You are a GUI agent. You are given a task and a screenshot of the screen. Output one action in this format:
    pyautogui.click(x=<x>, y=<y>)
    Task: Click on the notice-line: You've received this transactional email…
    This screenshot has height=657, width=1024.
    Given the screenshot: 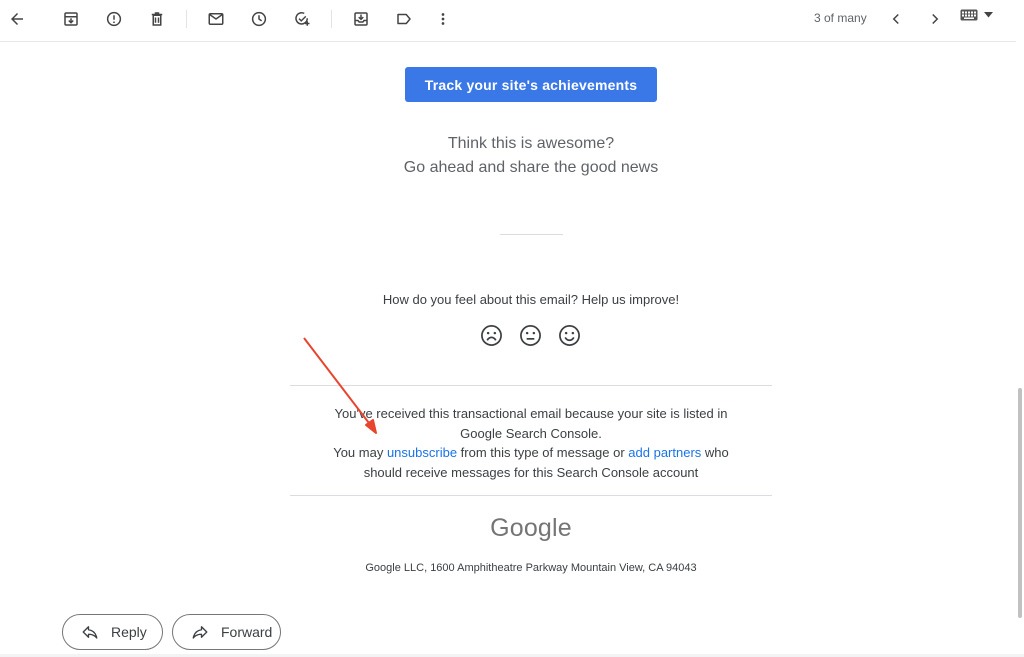 What is the action you would take?
    pyautogui.click(x=531, y=413)
    